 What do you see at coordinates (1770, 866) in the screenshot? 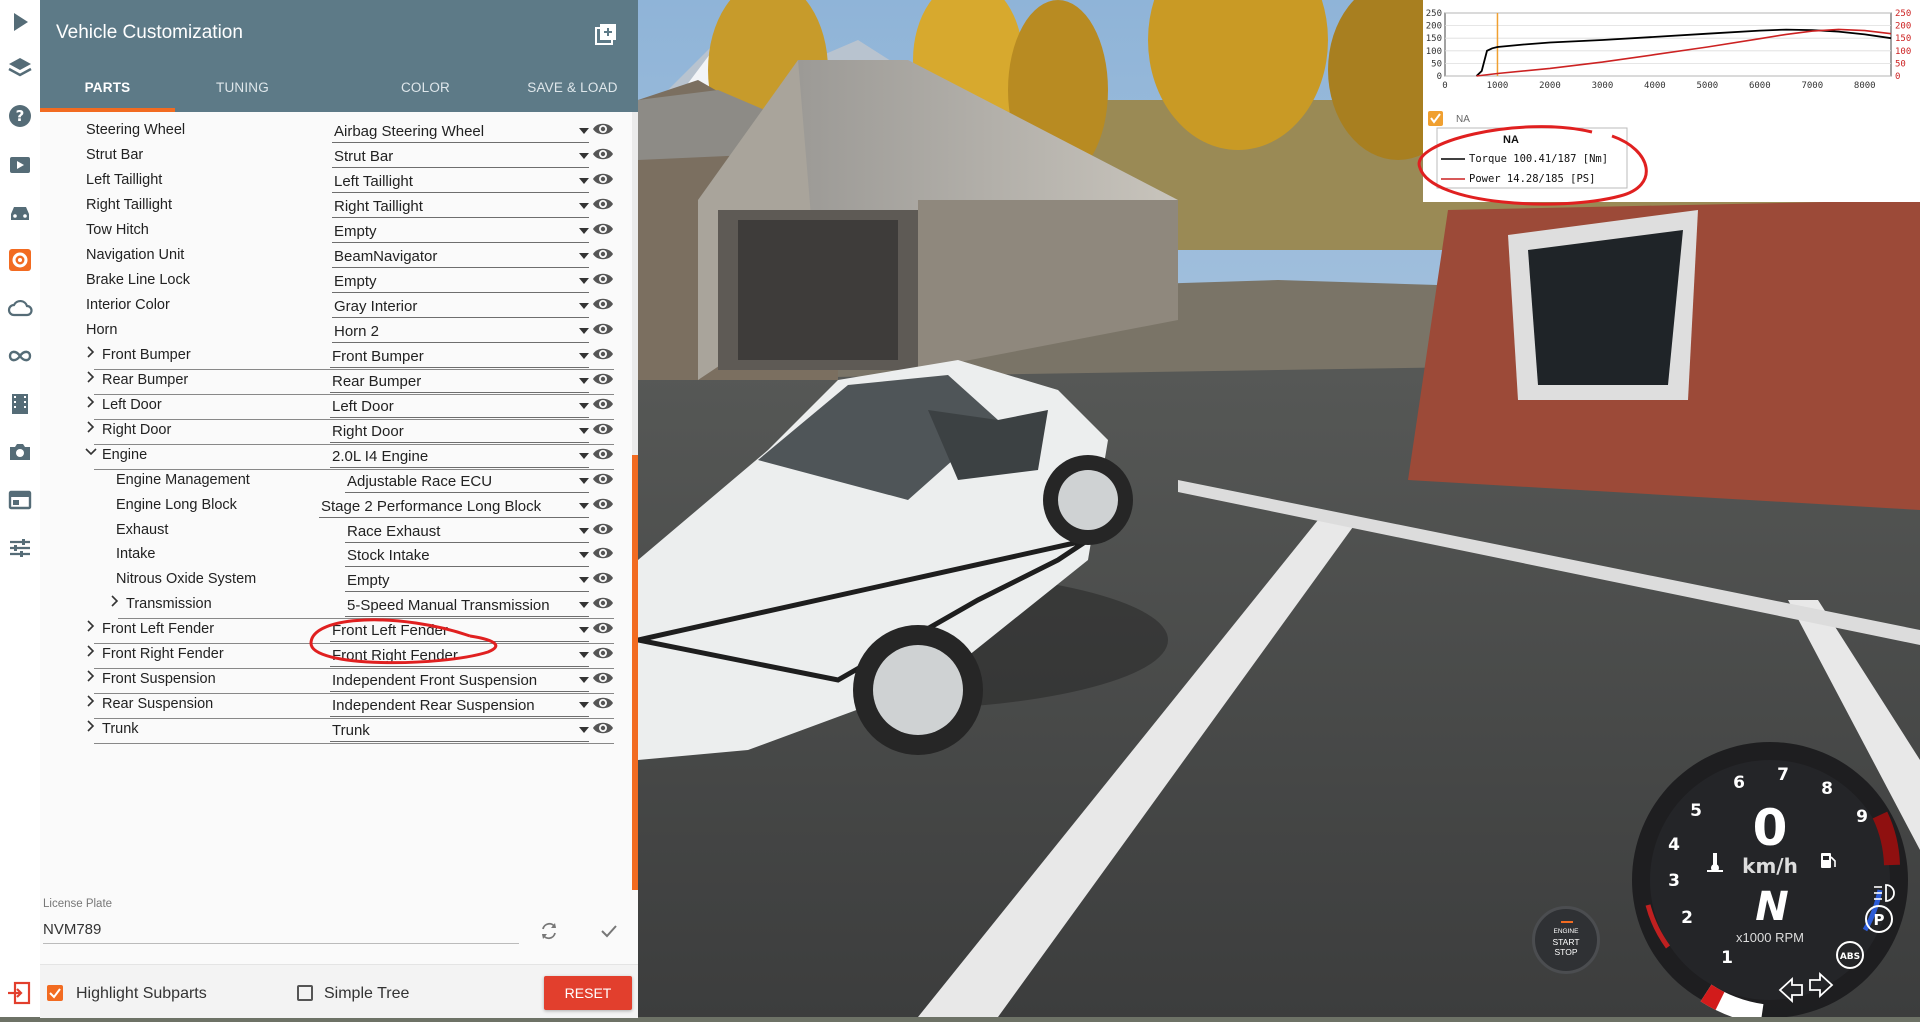
I see `speed-unit: km/h` at bounding box center [1770, 866].